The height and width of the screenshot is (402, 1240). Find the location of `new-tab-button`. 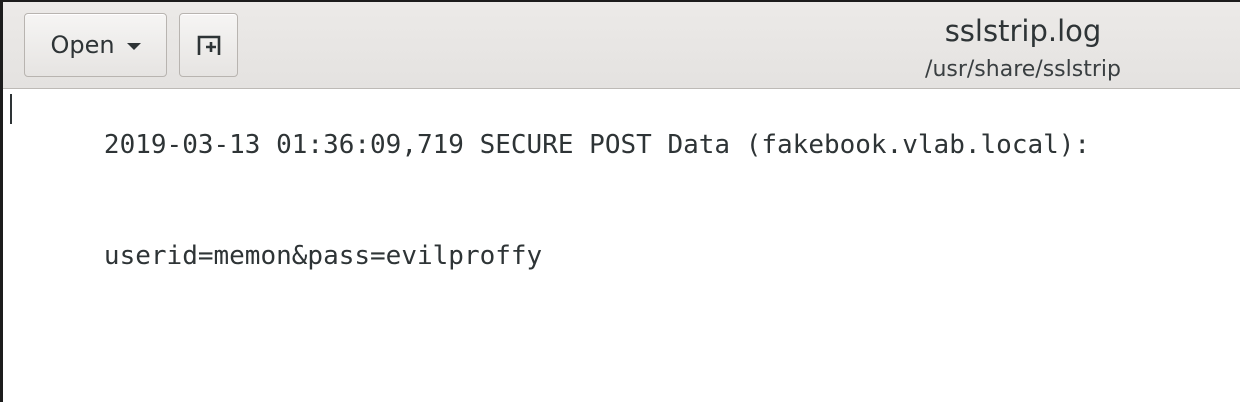

new-tab-button is located at coordinates (208, 45).